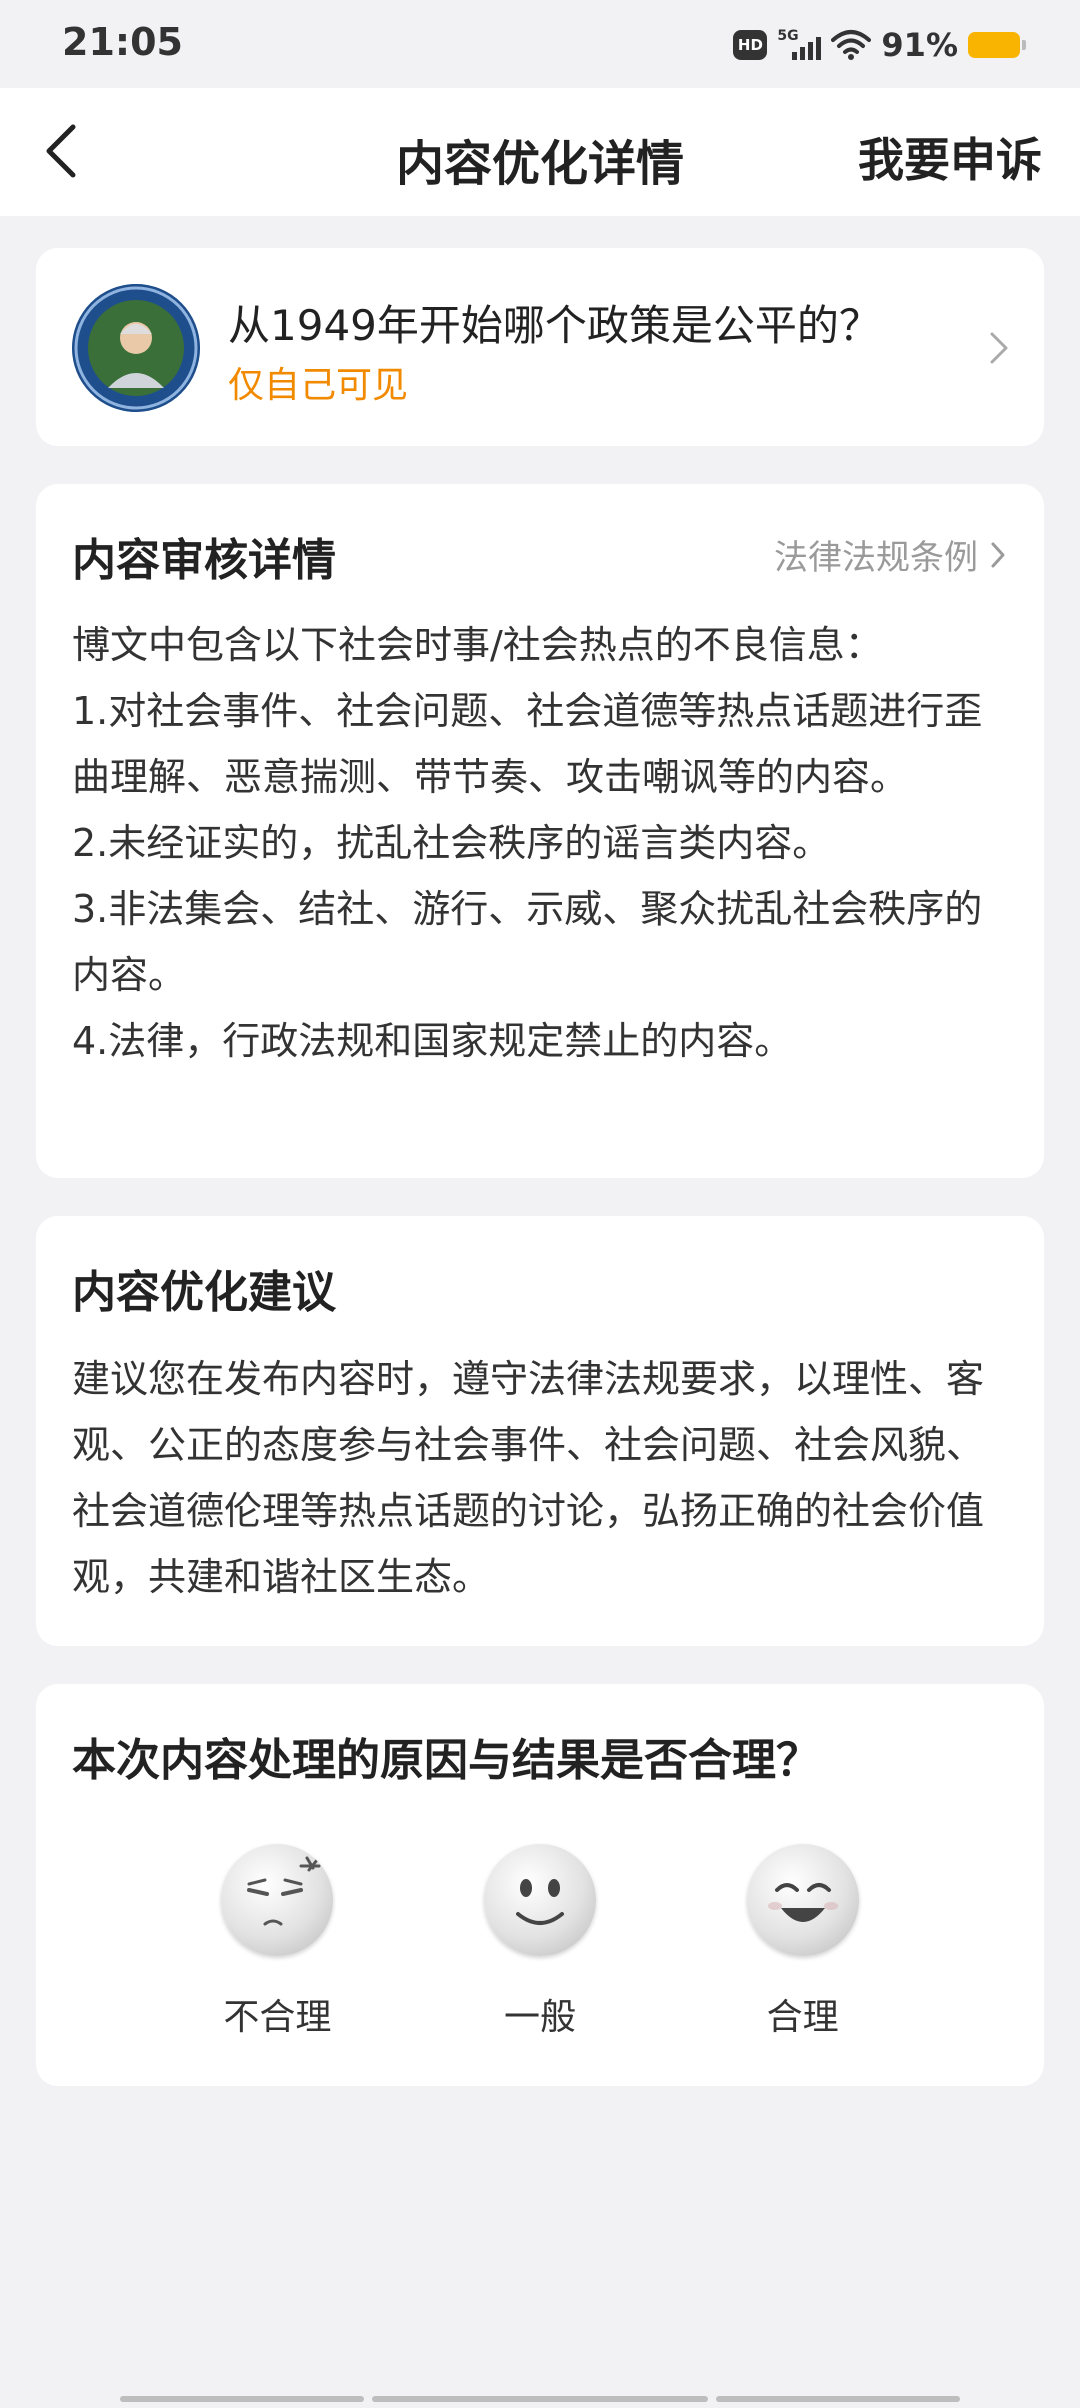  I want to click on review-paragraph: 3.非法集会、结社、游行、示威、聚众扰乱社会秩序的内容。, so click(527, 942).